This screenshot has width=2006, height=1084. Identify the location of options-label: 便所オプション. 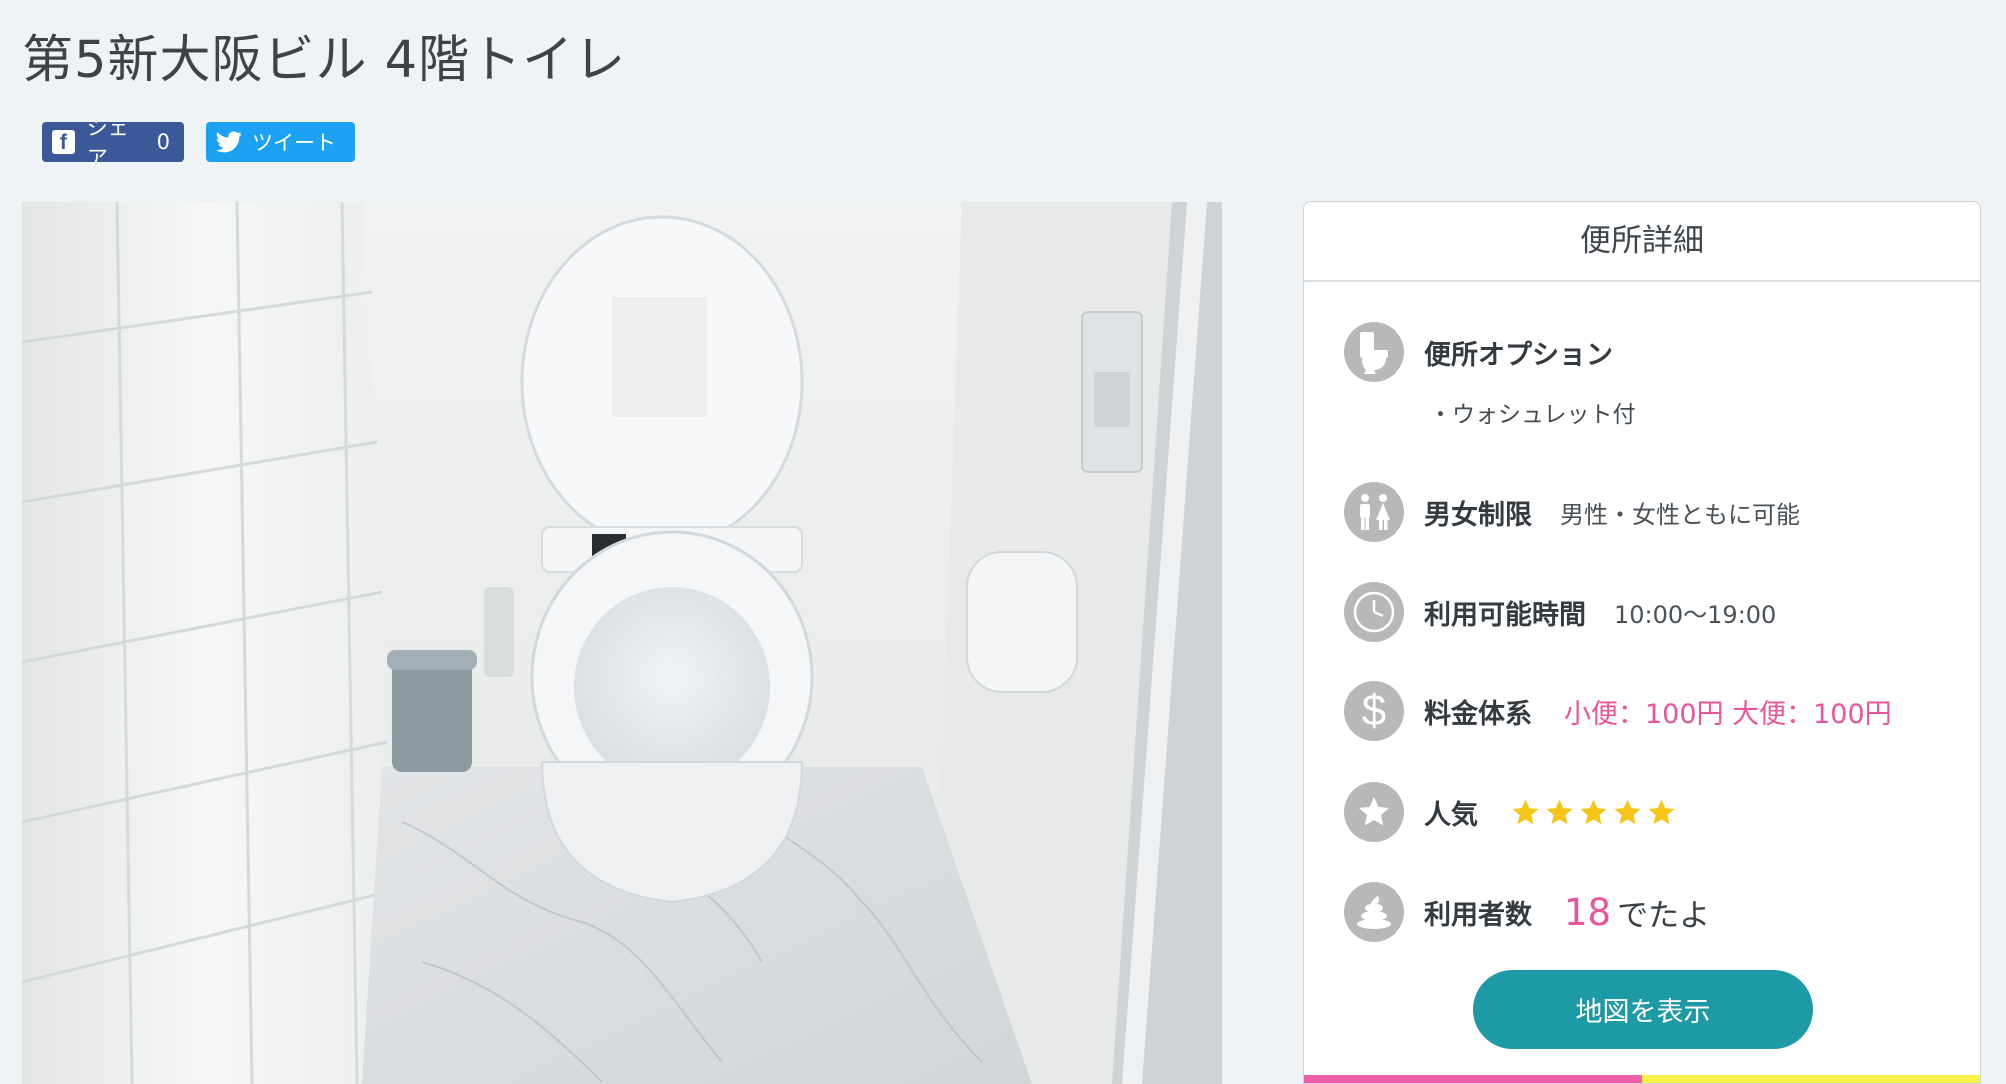
(1518, 355).